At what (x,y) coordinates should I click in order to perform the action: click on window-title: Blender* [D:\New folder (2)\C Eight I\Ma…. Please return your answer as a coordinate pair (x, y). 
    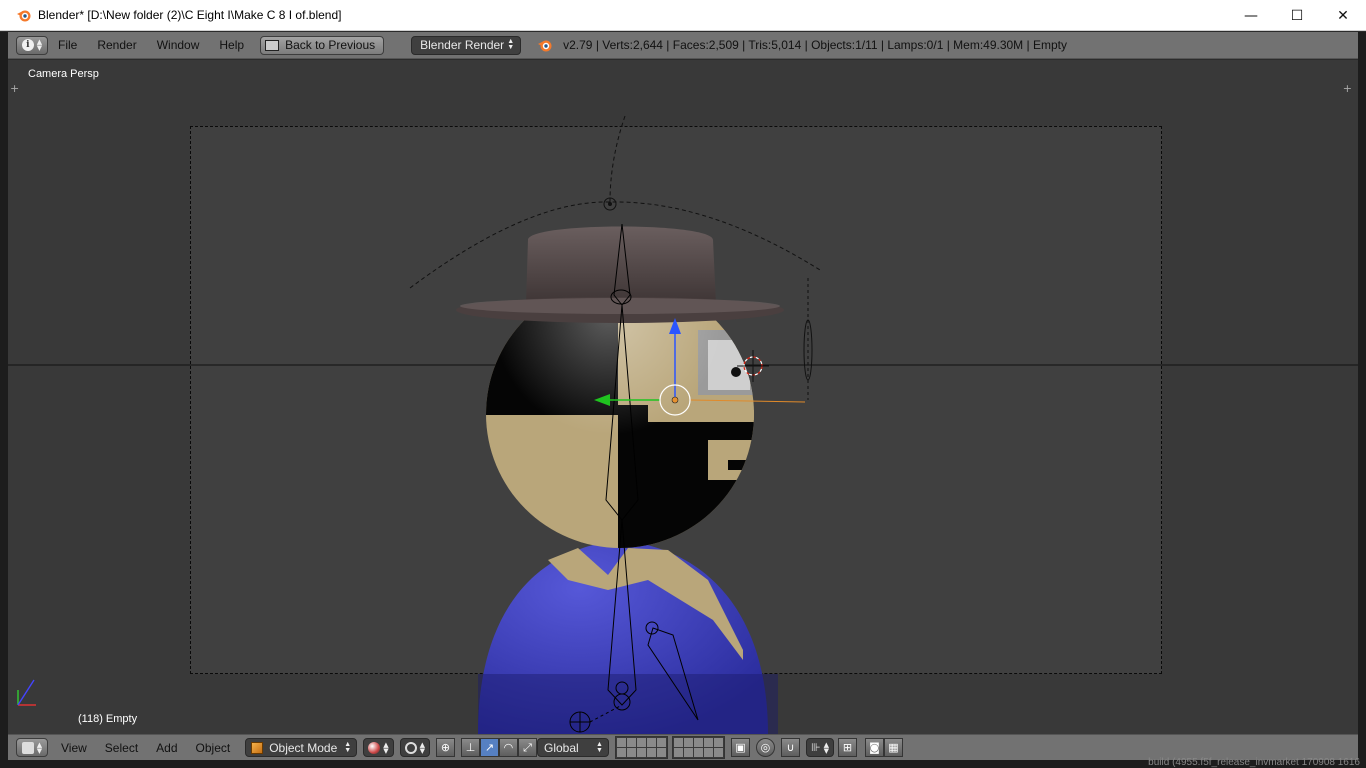
    Looking at the image, I should click on (190, 15).